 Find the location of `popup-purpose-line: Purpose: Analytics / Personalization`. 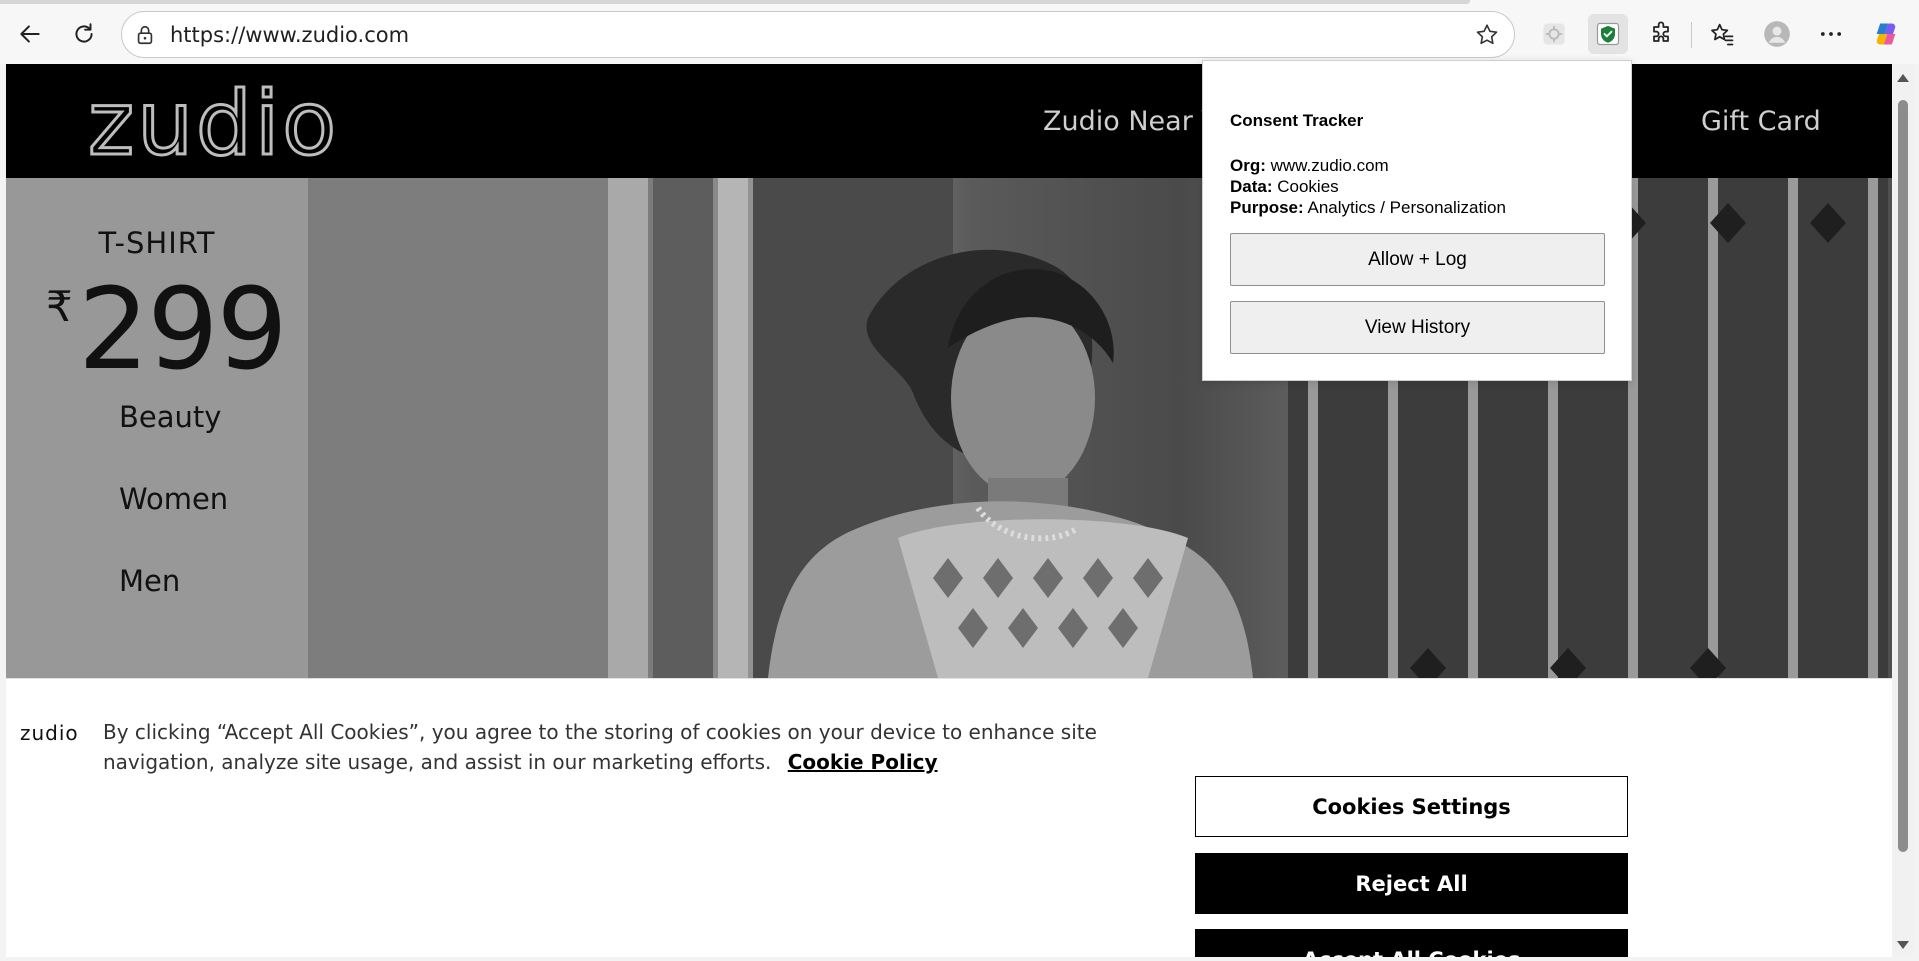

popup-purpose-line: Purpose: Analytics / Personalization is located at coordinates (1368, 208).